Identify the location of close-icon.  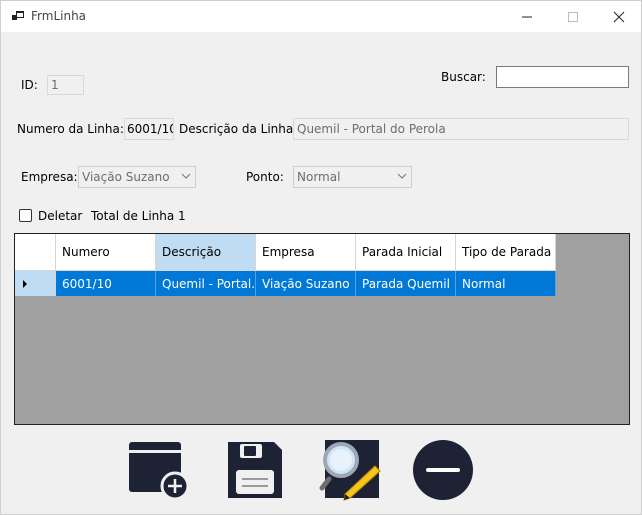
(619, 16).